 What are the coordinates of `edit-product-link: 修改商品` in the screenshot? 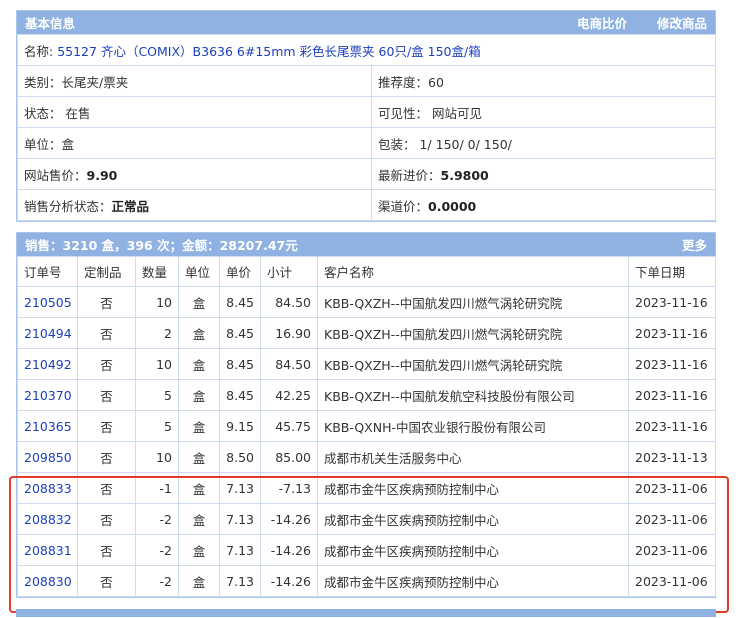 It's located at (682, 22).